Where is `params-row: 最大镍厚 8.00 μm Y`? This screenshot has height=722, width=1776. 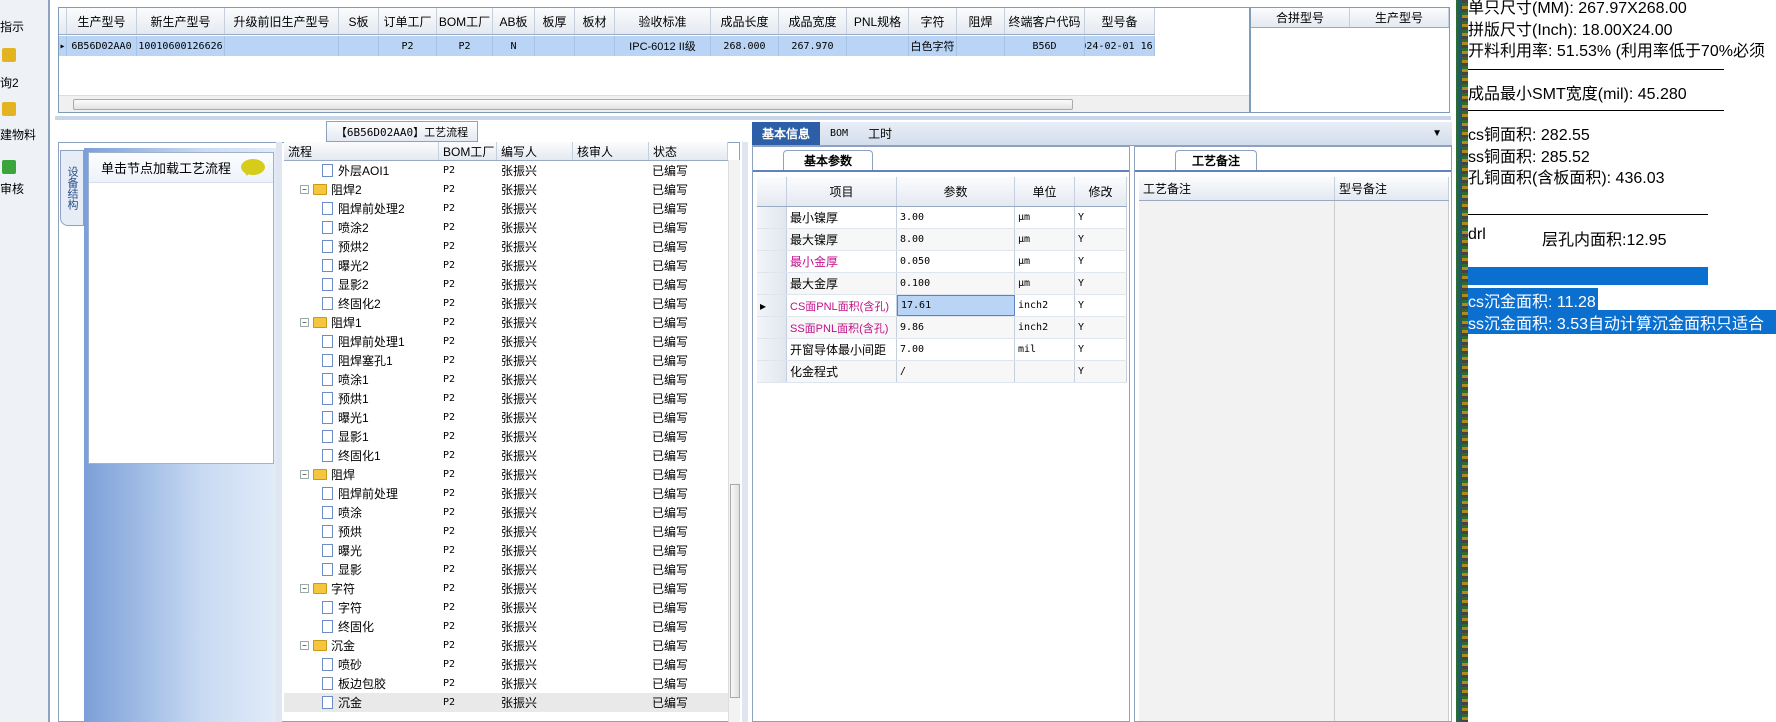
params-row: 最大镍厚 8.00 μm Y is located at coordinates (942, 240).